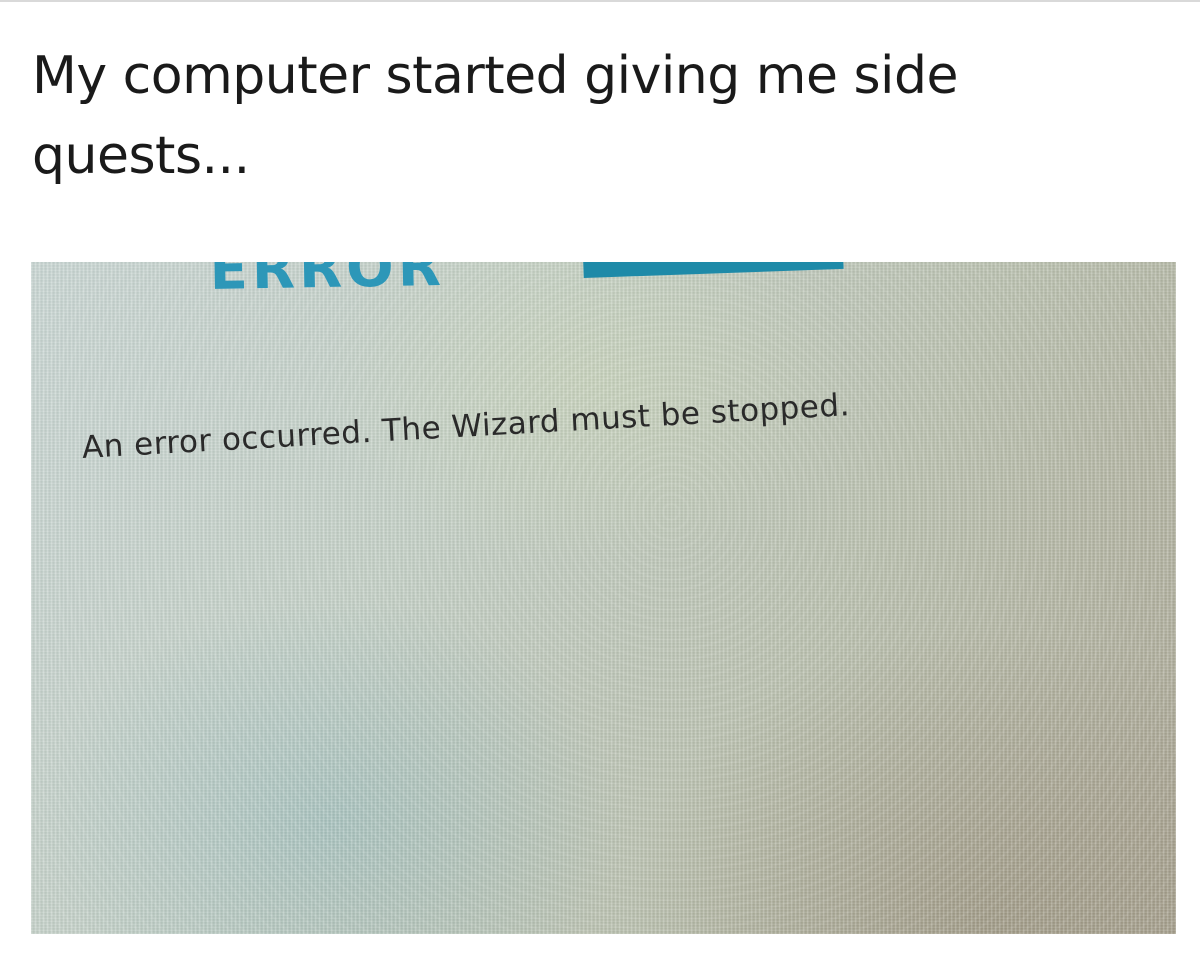 This screenshot has width=1200, height=954. I want to click on error-heading: ERROR, so click(327, 282).